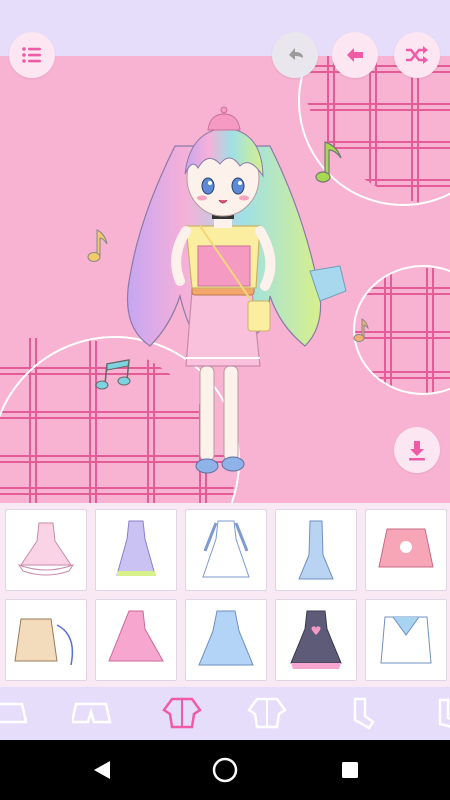 Image resolution: width=450 pixels, height=800 pixels. Describe the element at coordinates (444, 713) in the screenshot. I see `shoe-icon` at that location.